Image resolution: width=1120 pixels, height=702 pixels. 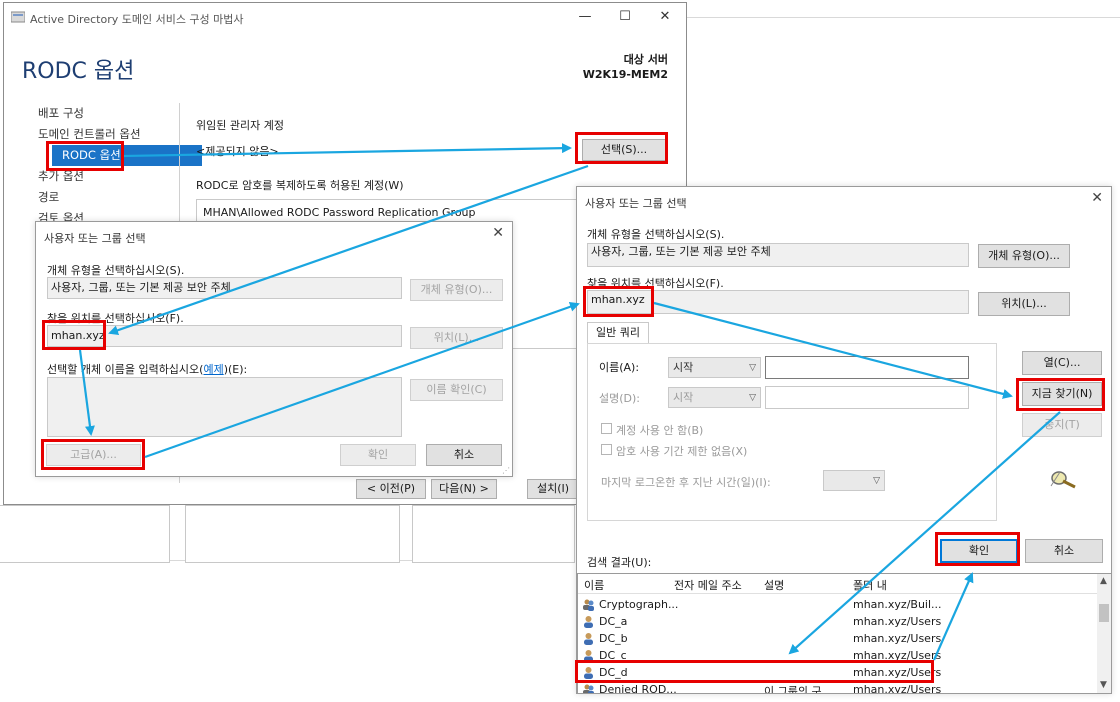 I want to click on target-server-label: 대상 서버, so click(x=645, y=59).